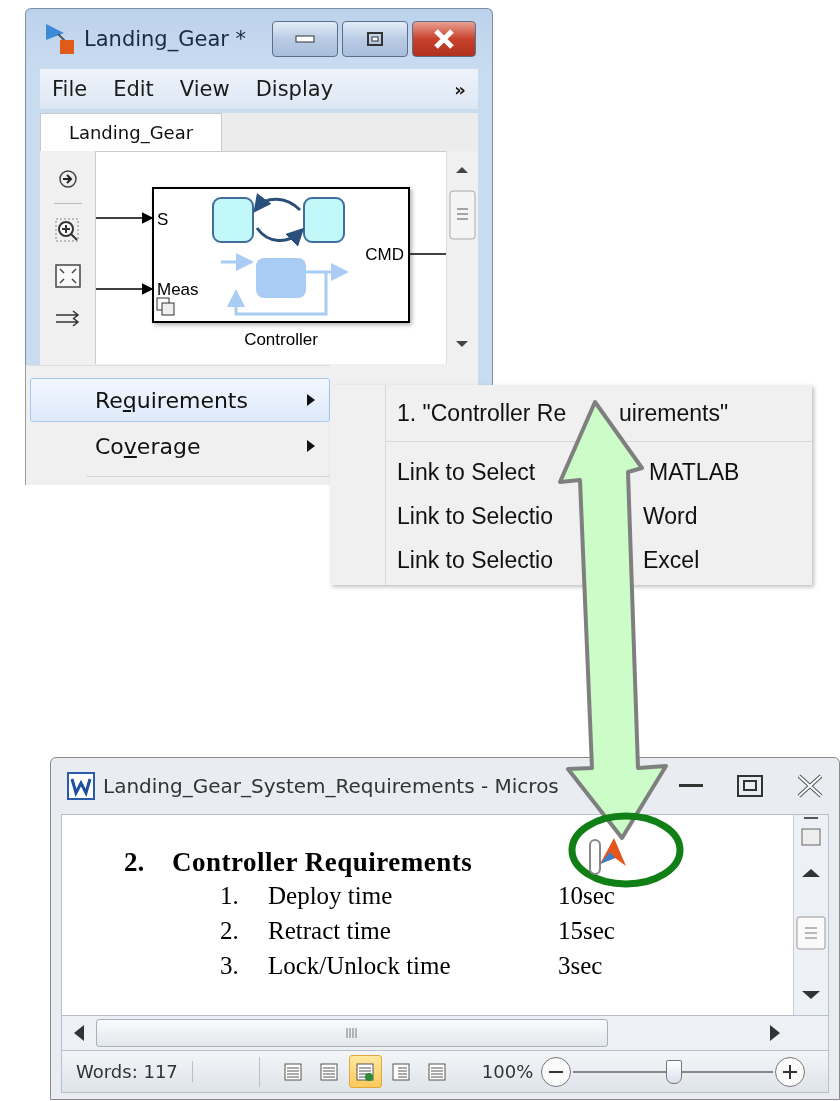 The height and width of the screenshot is (1101, 840). Describe the element at coordinates (165, 306) in the screenshot. I see `subsystem-icon` at that location.